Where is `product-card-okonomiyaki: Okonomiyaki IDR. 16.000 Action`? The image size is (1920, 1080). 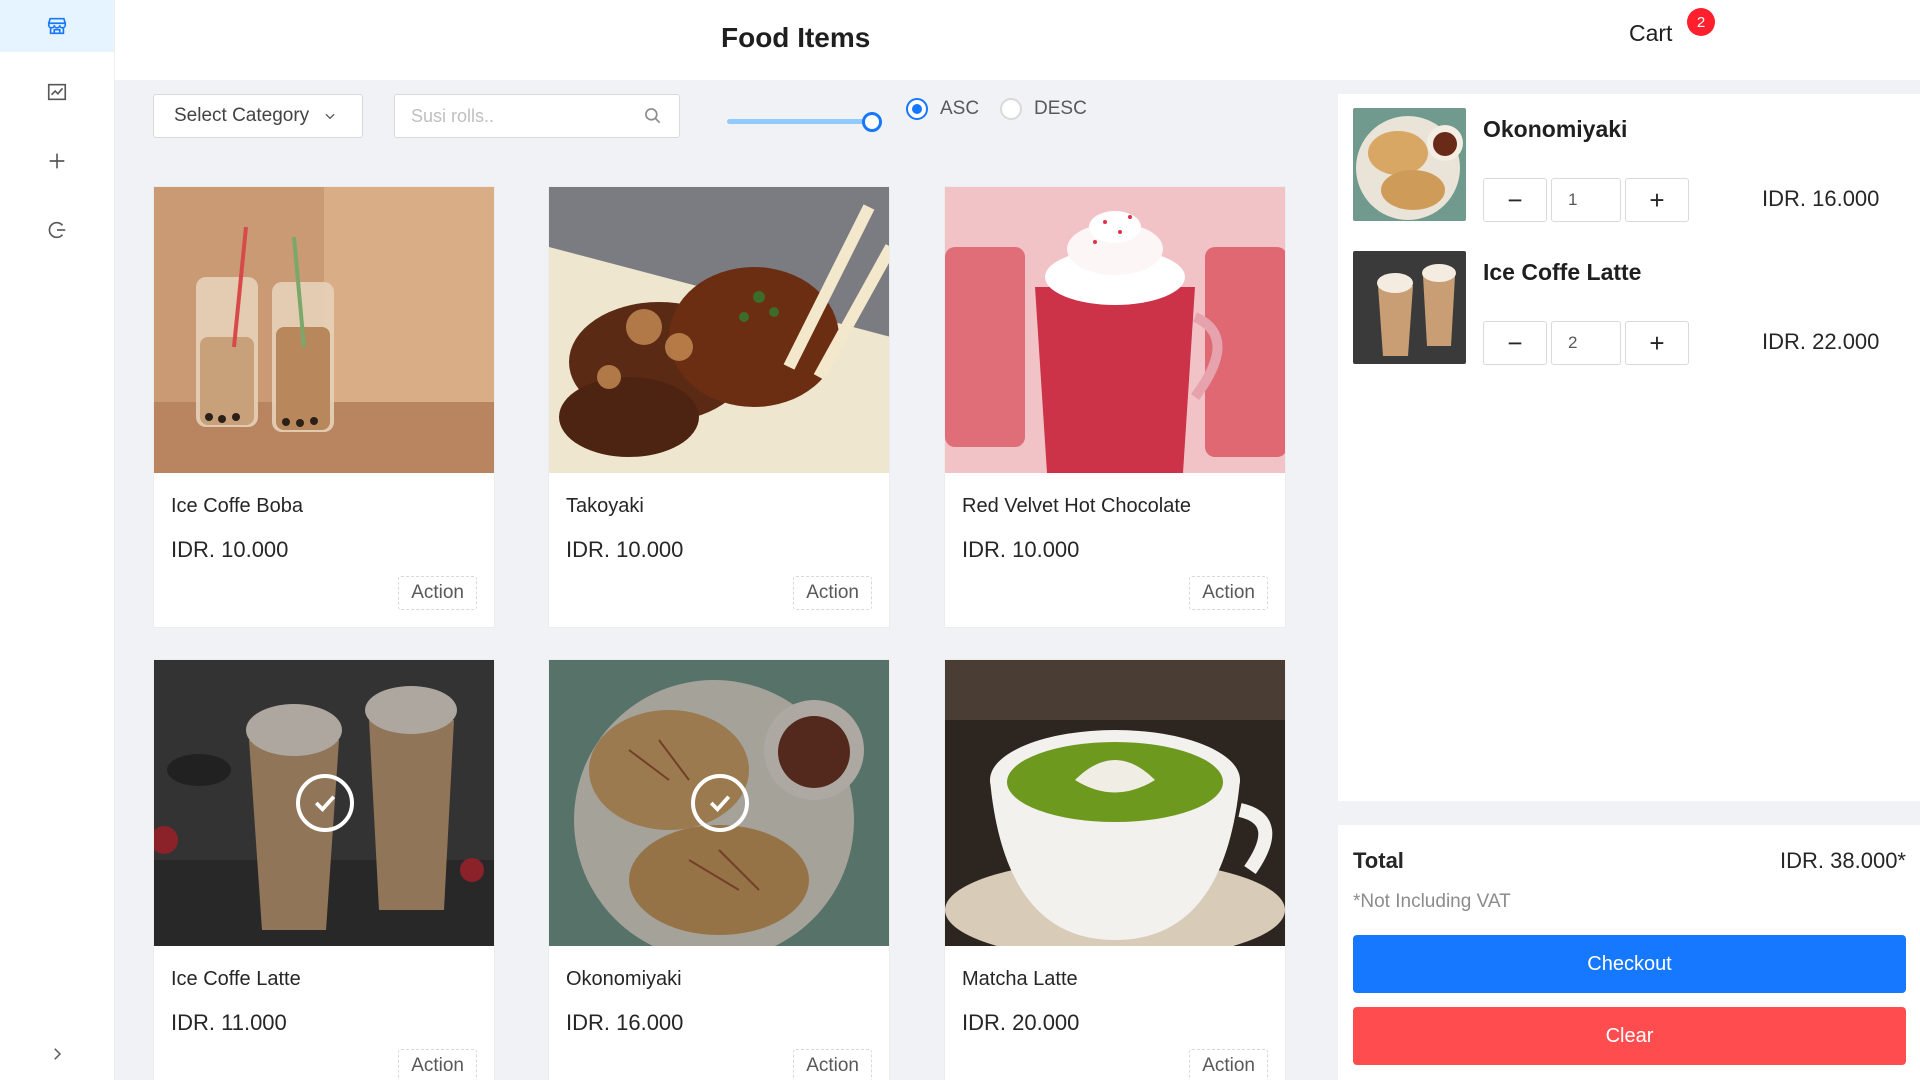
product-card-okonomiyaki: Okonomiyaki IDR. 16.000 Action is located at coordinates (719, 869).